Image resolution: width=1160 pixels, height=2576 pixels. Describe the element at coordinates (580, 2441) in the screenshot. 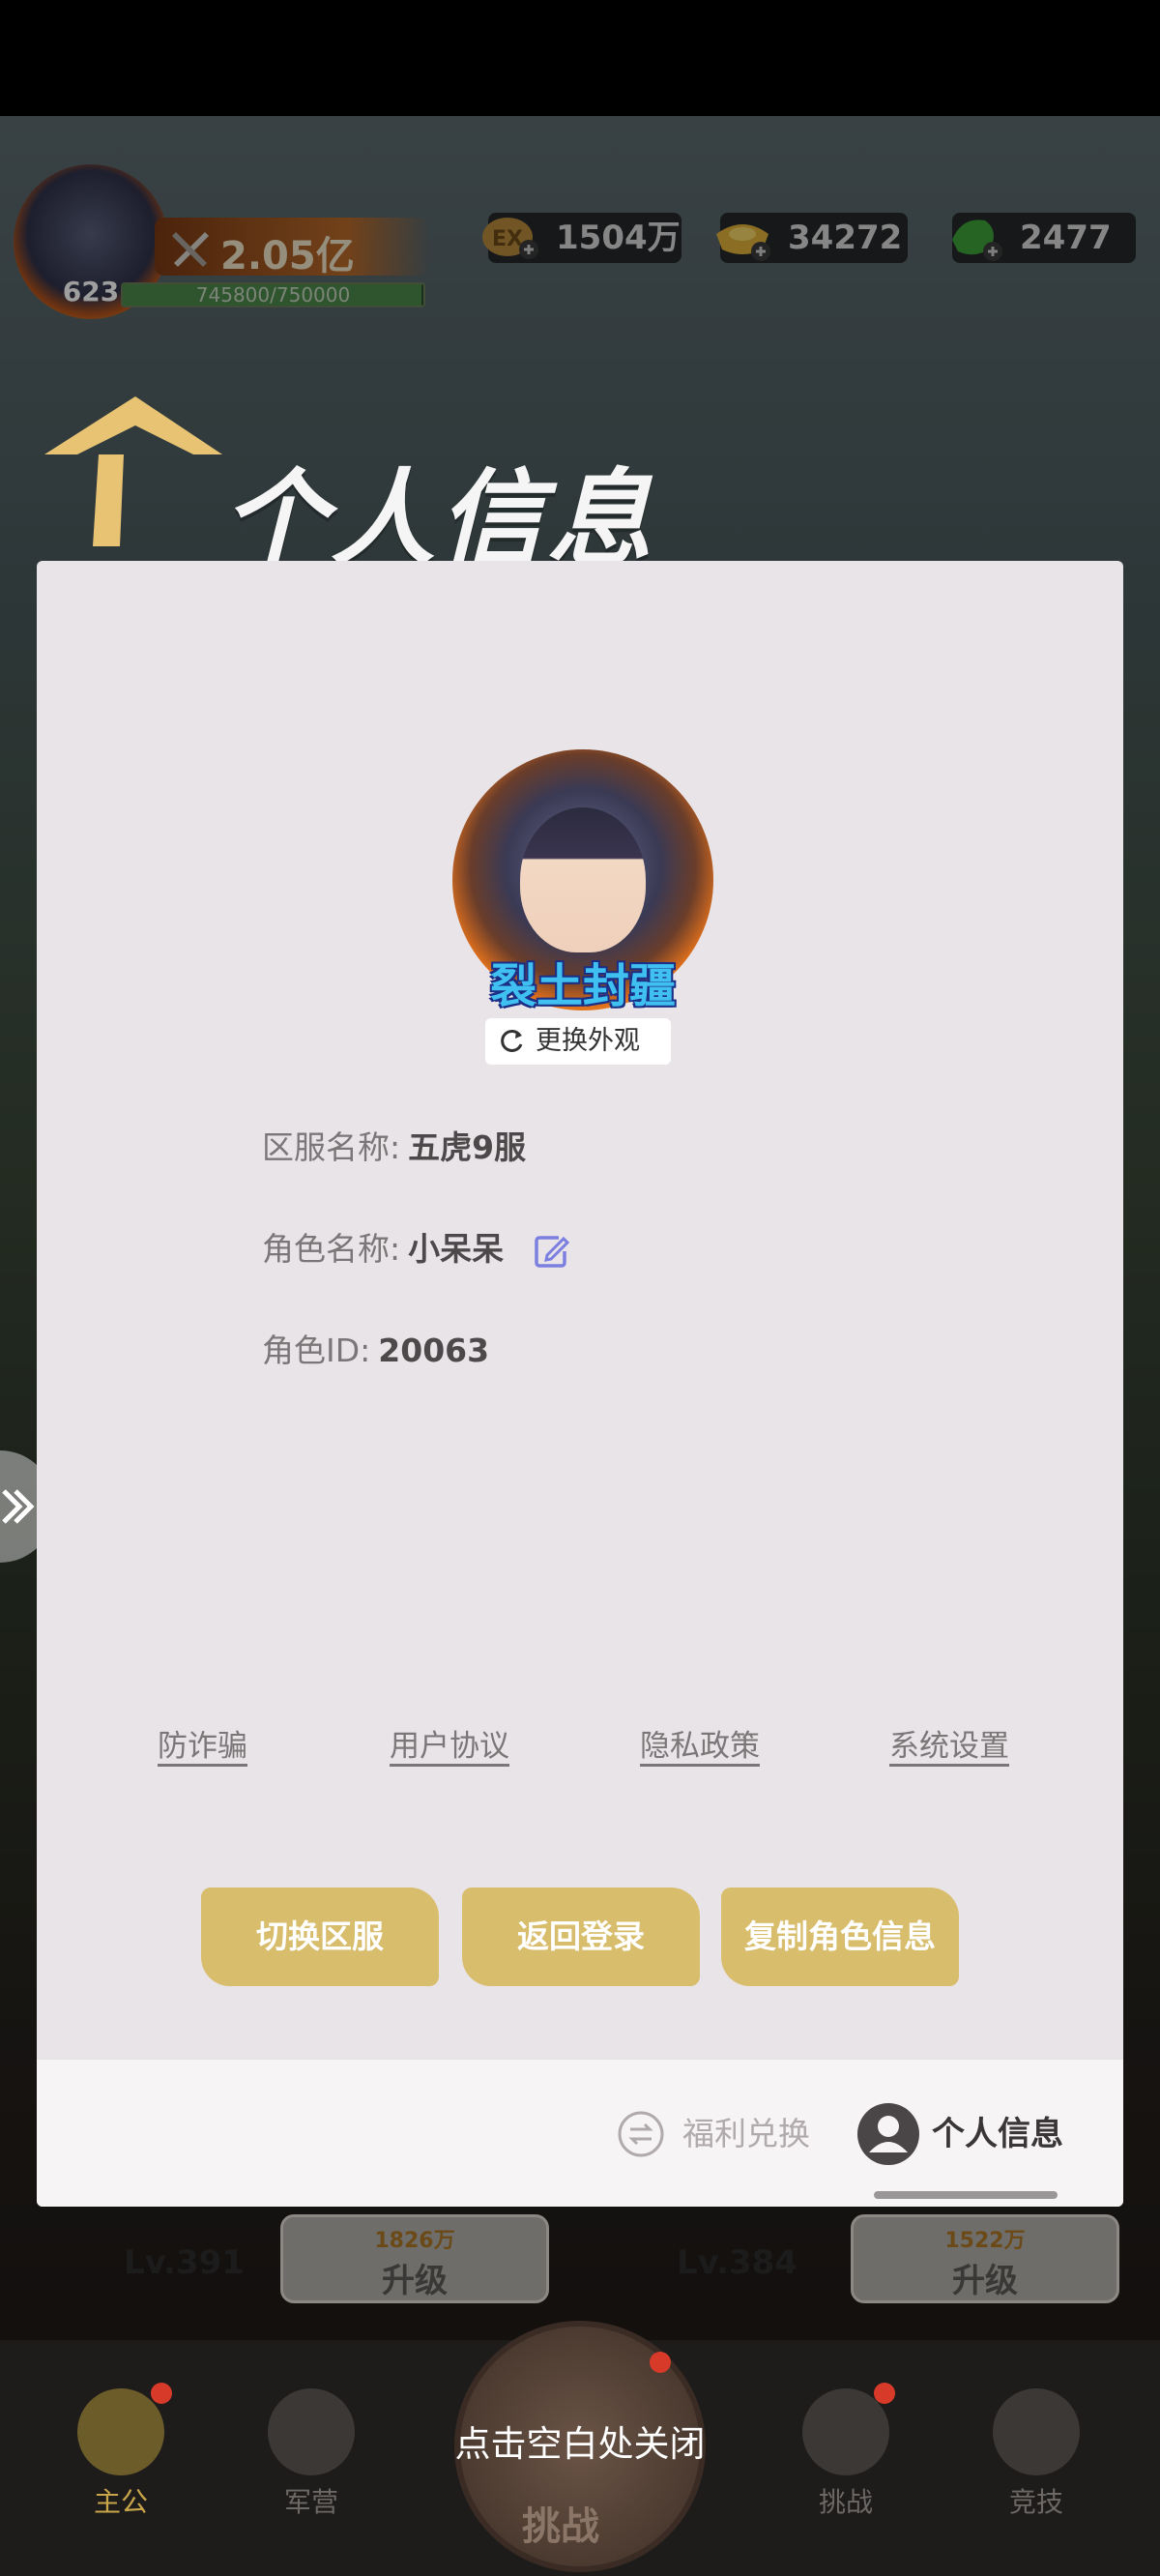

I see `close-hint: 点击空白处关闭` at that location.